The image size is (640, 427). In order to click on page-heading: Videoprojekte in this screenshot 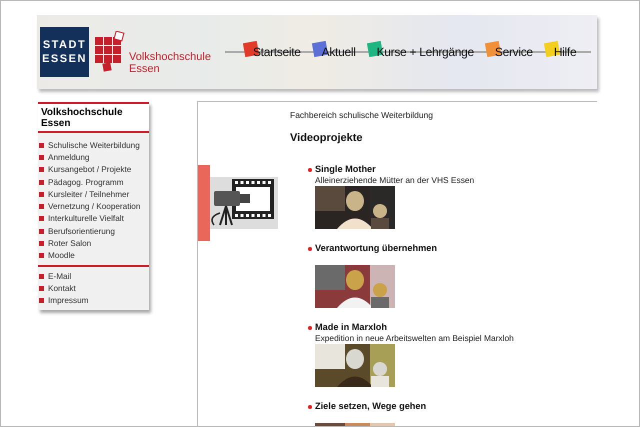, I will do `click(327, 138)`.